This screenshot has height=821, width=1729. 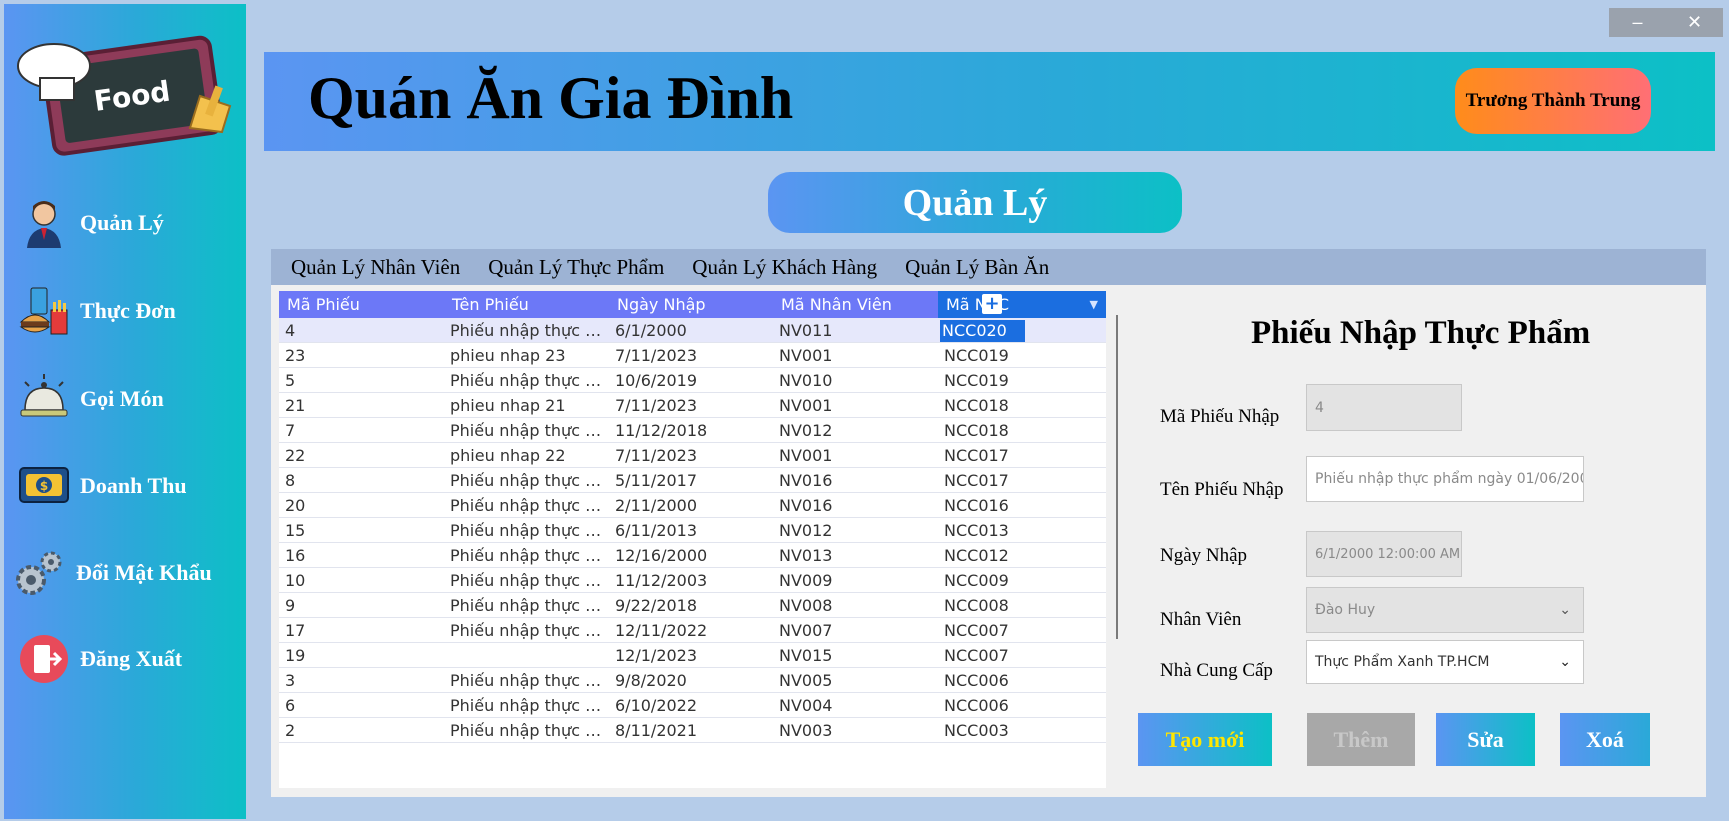 What do you see at coordinates (361, 630) in the screenshot?
I see `cell-ma-phieu: 17` at bounding box center [361, 630].